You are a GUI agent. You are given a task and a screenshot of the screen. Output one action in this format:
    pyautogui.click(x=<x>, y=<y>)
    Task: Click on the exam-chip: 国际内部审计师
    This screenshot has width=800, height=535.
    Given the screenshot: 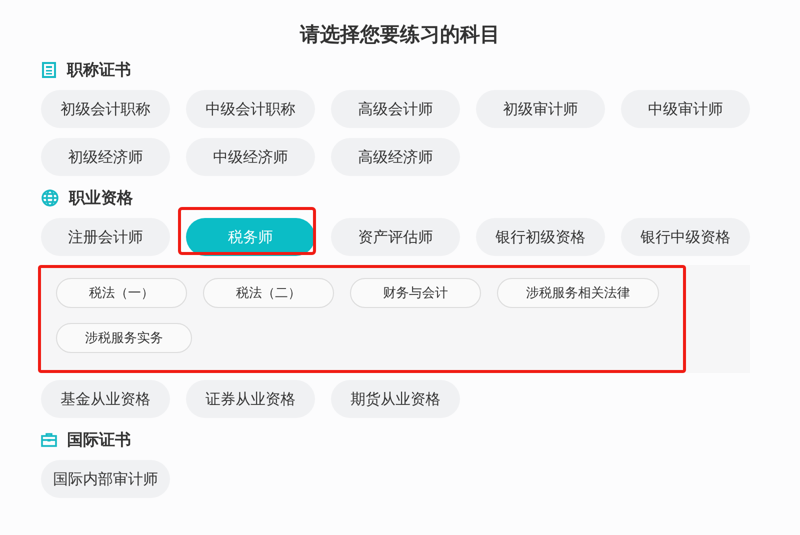 What is the action you would take?
    pyautogui.click(x=105, y=479)
    